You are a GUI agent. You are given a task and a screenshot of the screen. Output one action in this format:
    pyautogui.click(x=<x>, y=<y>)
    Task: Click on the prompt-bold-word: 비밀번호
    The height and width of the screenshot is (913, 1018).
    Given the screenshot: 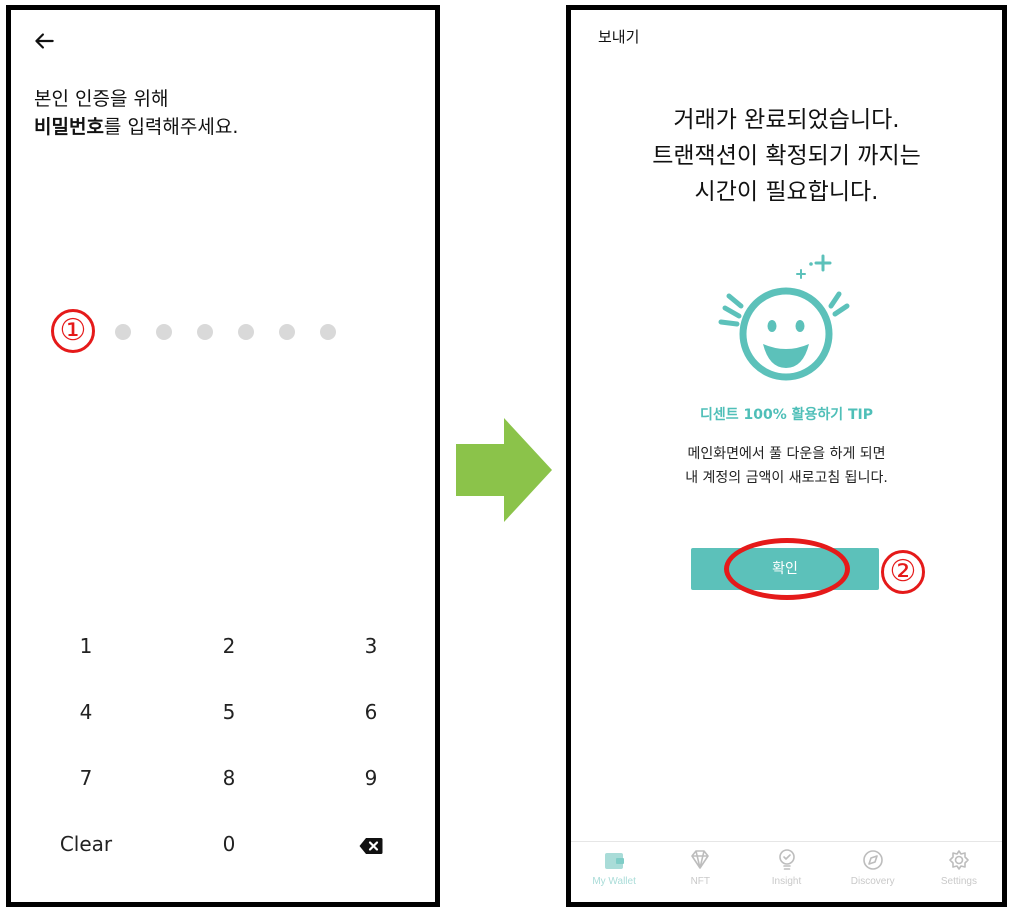 What is the action you would take?
    pyautogui.click(x=69, y=127)
    